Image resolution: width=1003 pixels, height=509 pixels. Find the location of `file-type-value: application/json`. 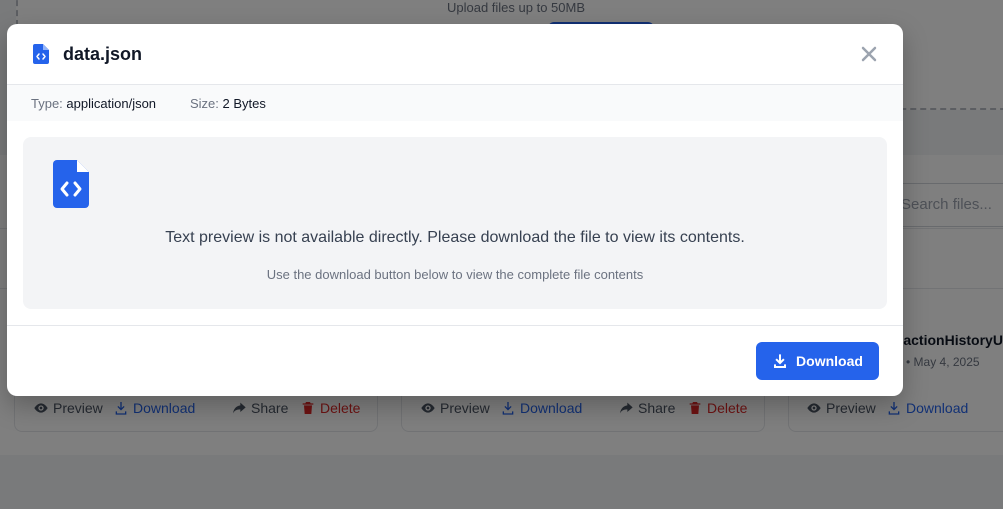

file-type-value: application/json is located at coordinates (111, 103).